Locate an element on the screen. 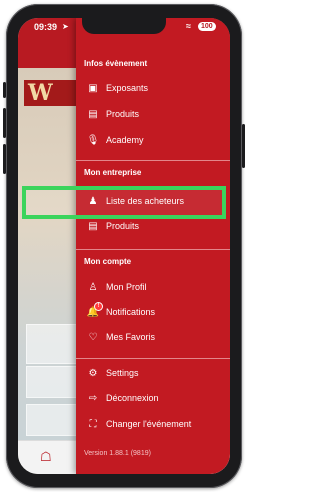  switch-event-icon: ⛶ is located at coordinates (93, 424).